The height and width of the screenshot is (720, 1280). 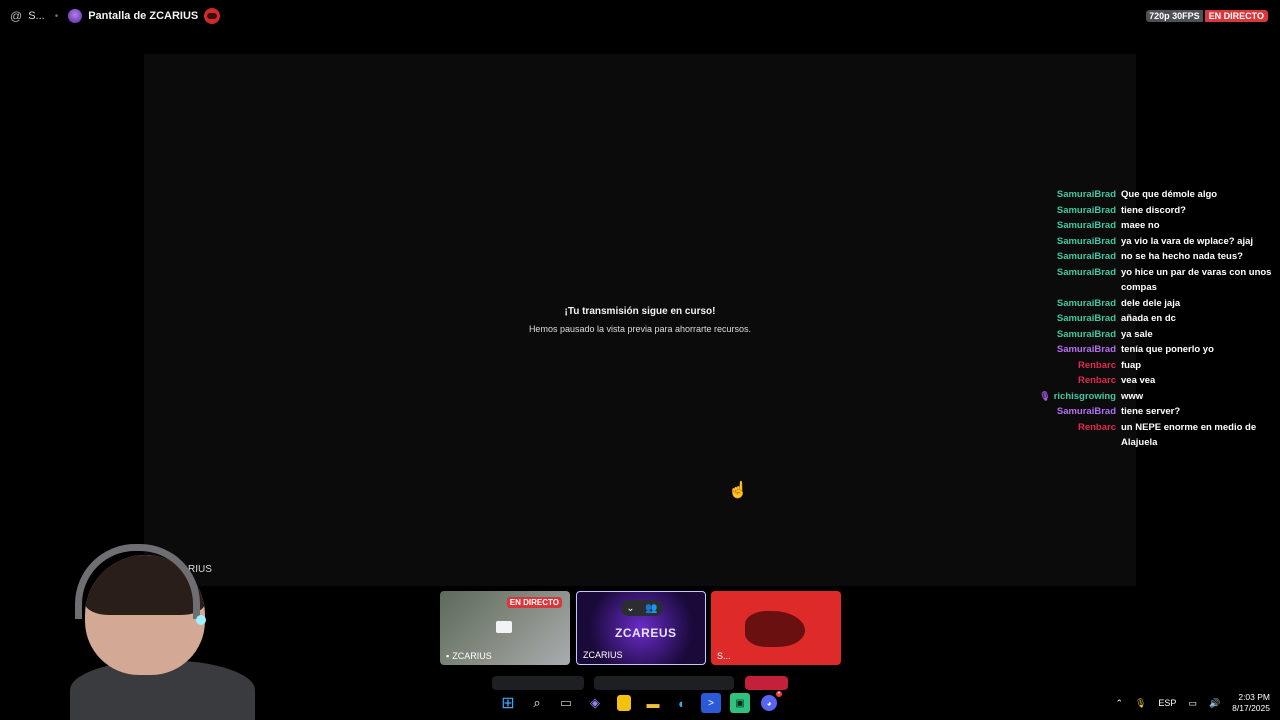 What do you see at coordinates (642, 608) in the screenshot?
I see `thumbnail-controls: ⌄ 👥` at bounding box center [642, 608].